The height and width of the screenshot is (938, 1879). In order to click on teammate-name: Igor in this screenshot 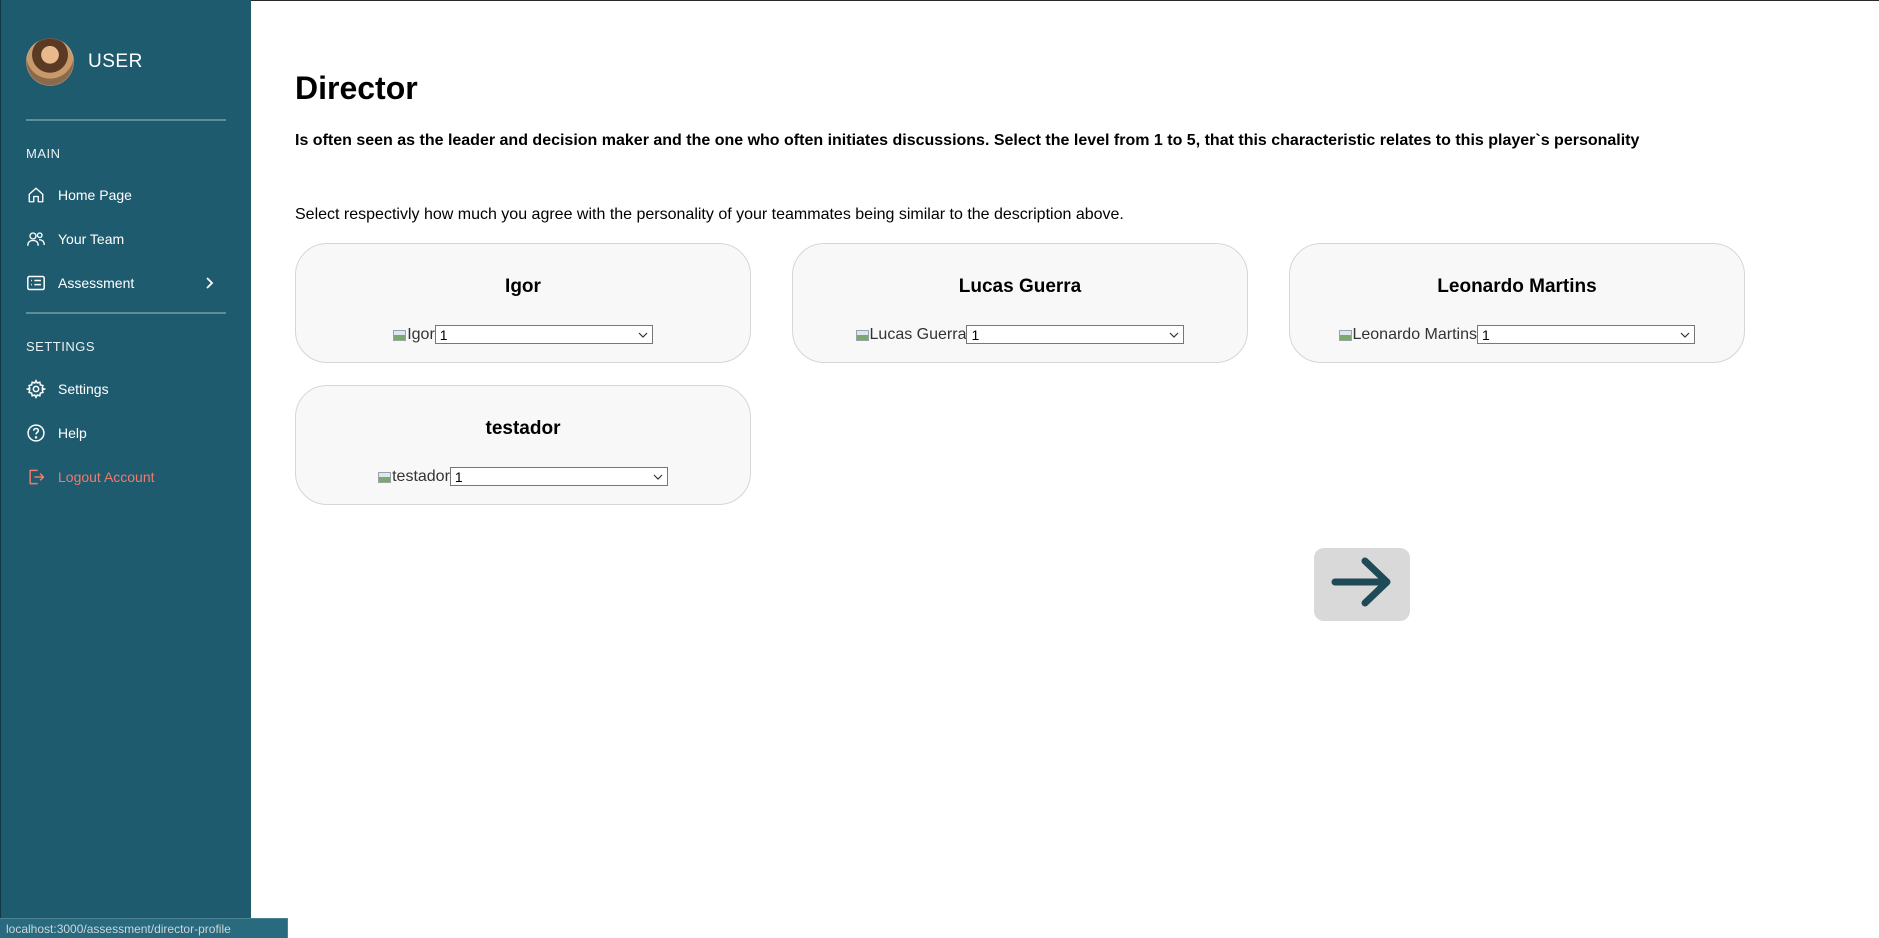, I will do `click(523, 286)`.